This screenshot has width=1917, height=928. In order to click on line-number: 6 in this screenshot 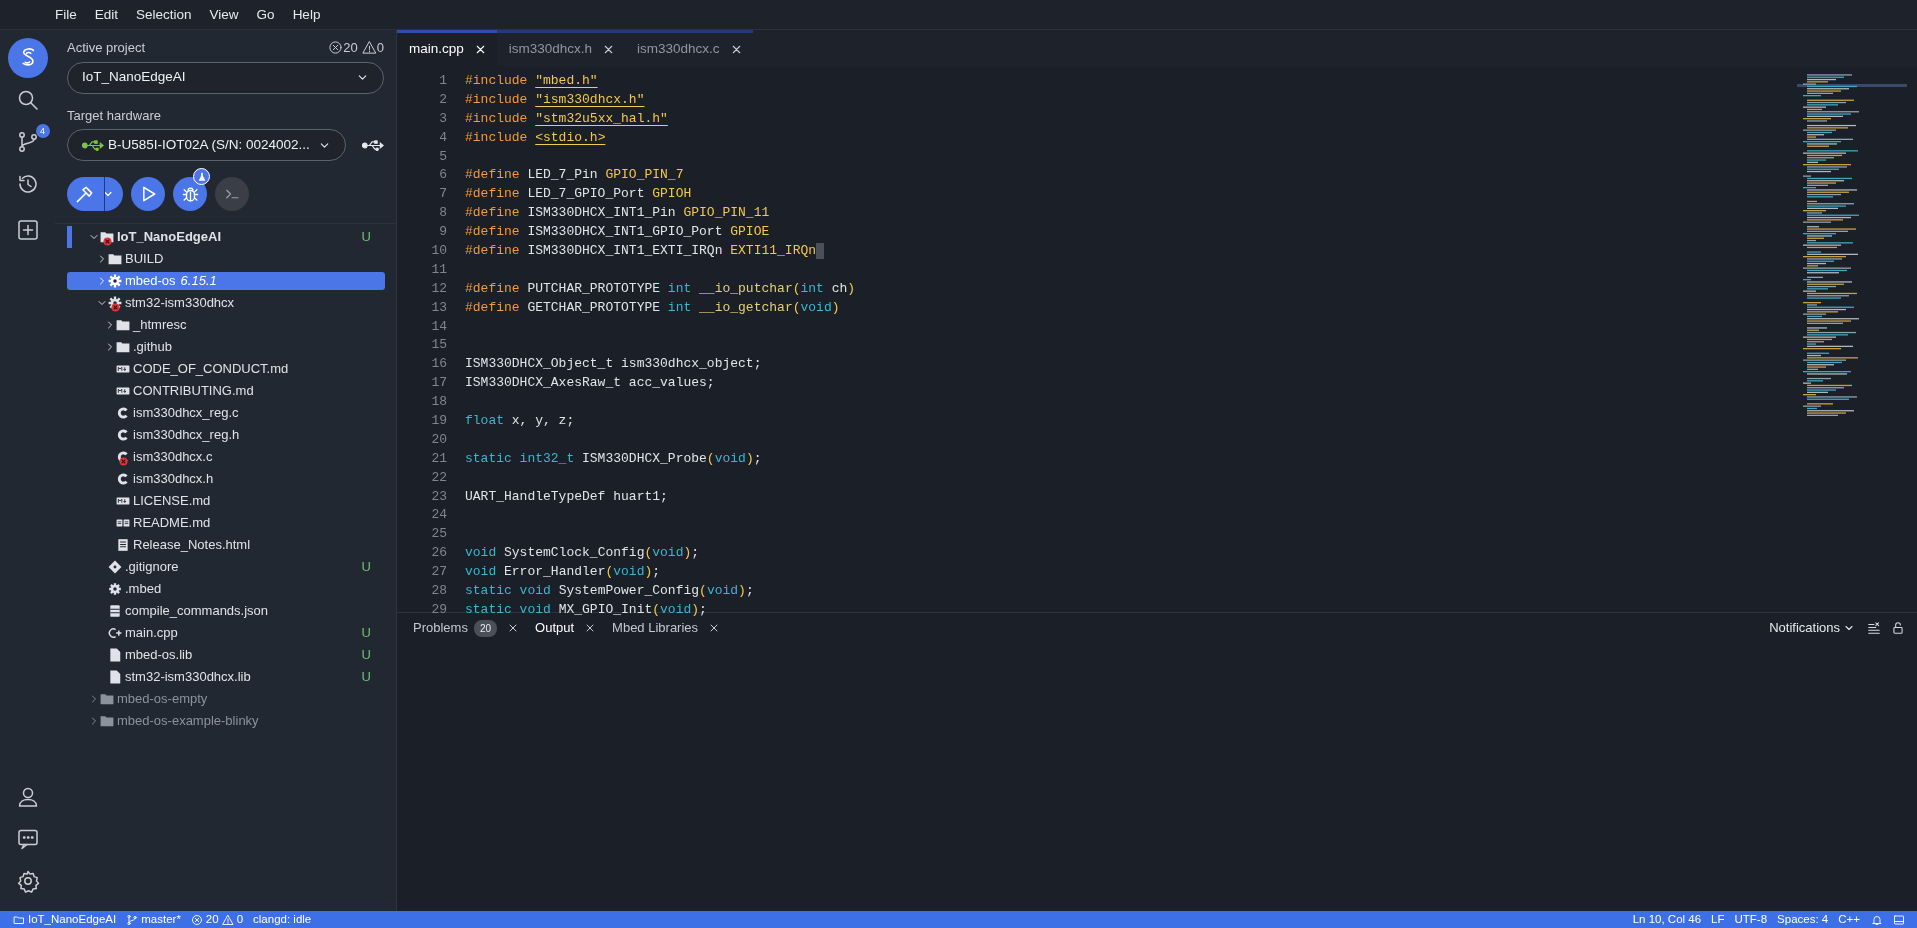, I will do `click(442, 175)`.